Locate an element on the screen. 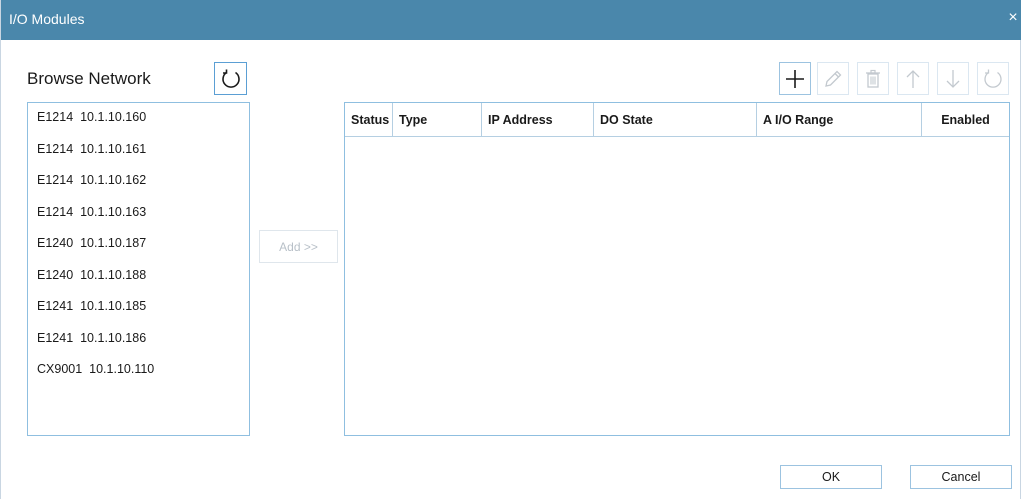 Image resolution: width=1021 pixels, height=499 pixels. device-ip: 10.1.10.161 is located at coordinates (113, 148).